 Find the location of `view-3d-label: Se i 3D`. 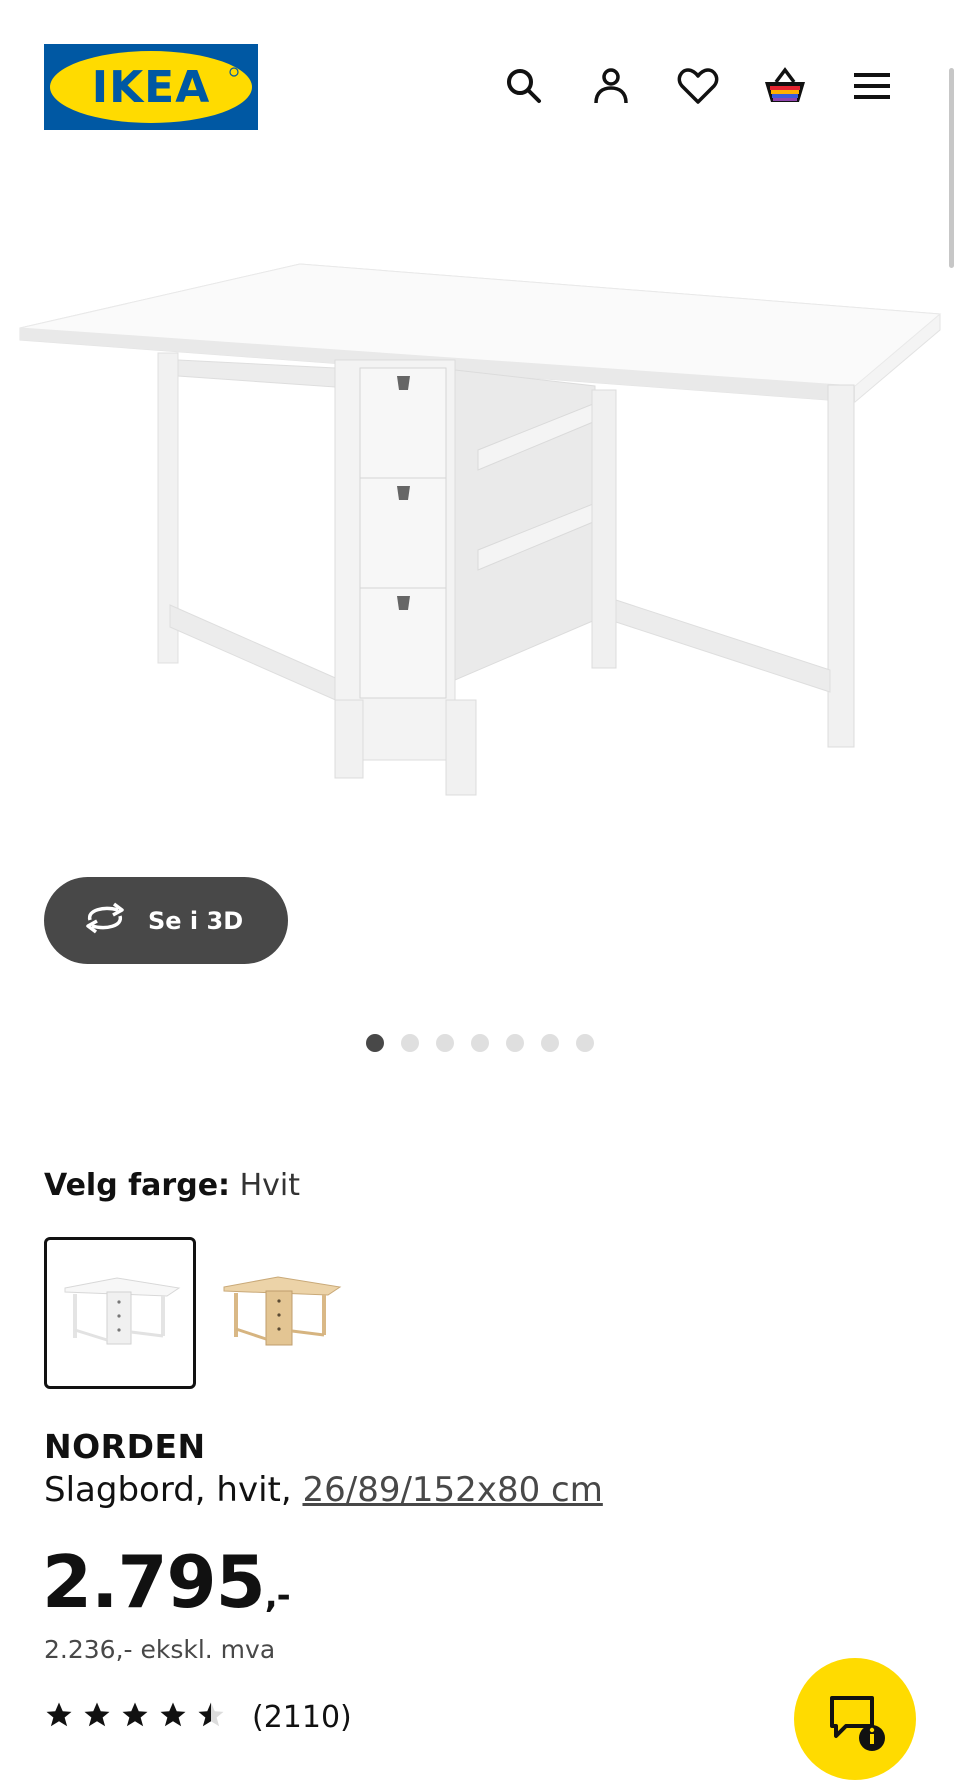

view-3d-label: Se i 3D is located at coordinates (196, 920).